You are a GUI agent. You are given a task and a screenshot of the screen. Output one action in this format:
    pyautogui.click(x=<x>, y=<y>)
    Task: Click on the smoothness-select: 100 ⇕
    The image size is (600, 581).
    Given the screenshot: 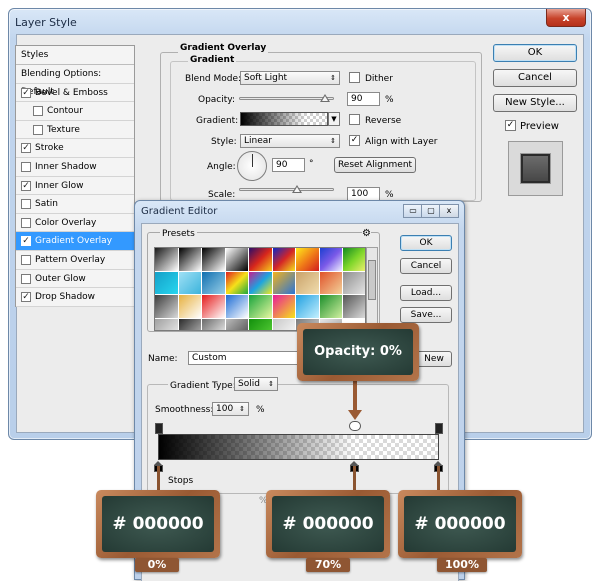 What is the action you would take?
    pyautogui.click(x=230, y=409)
    